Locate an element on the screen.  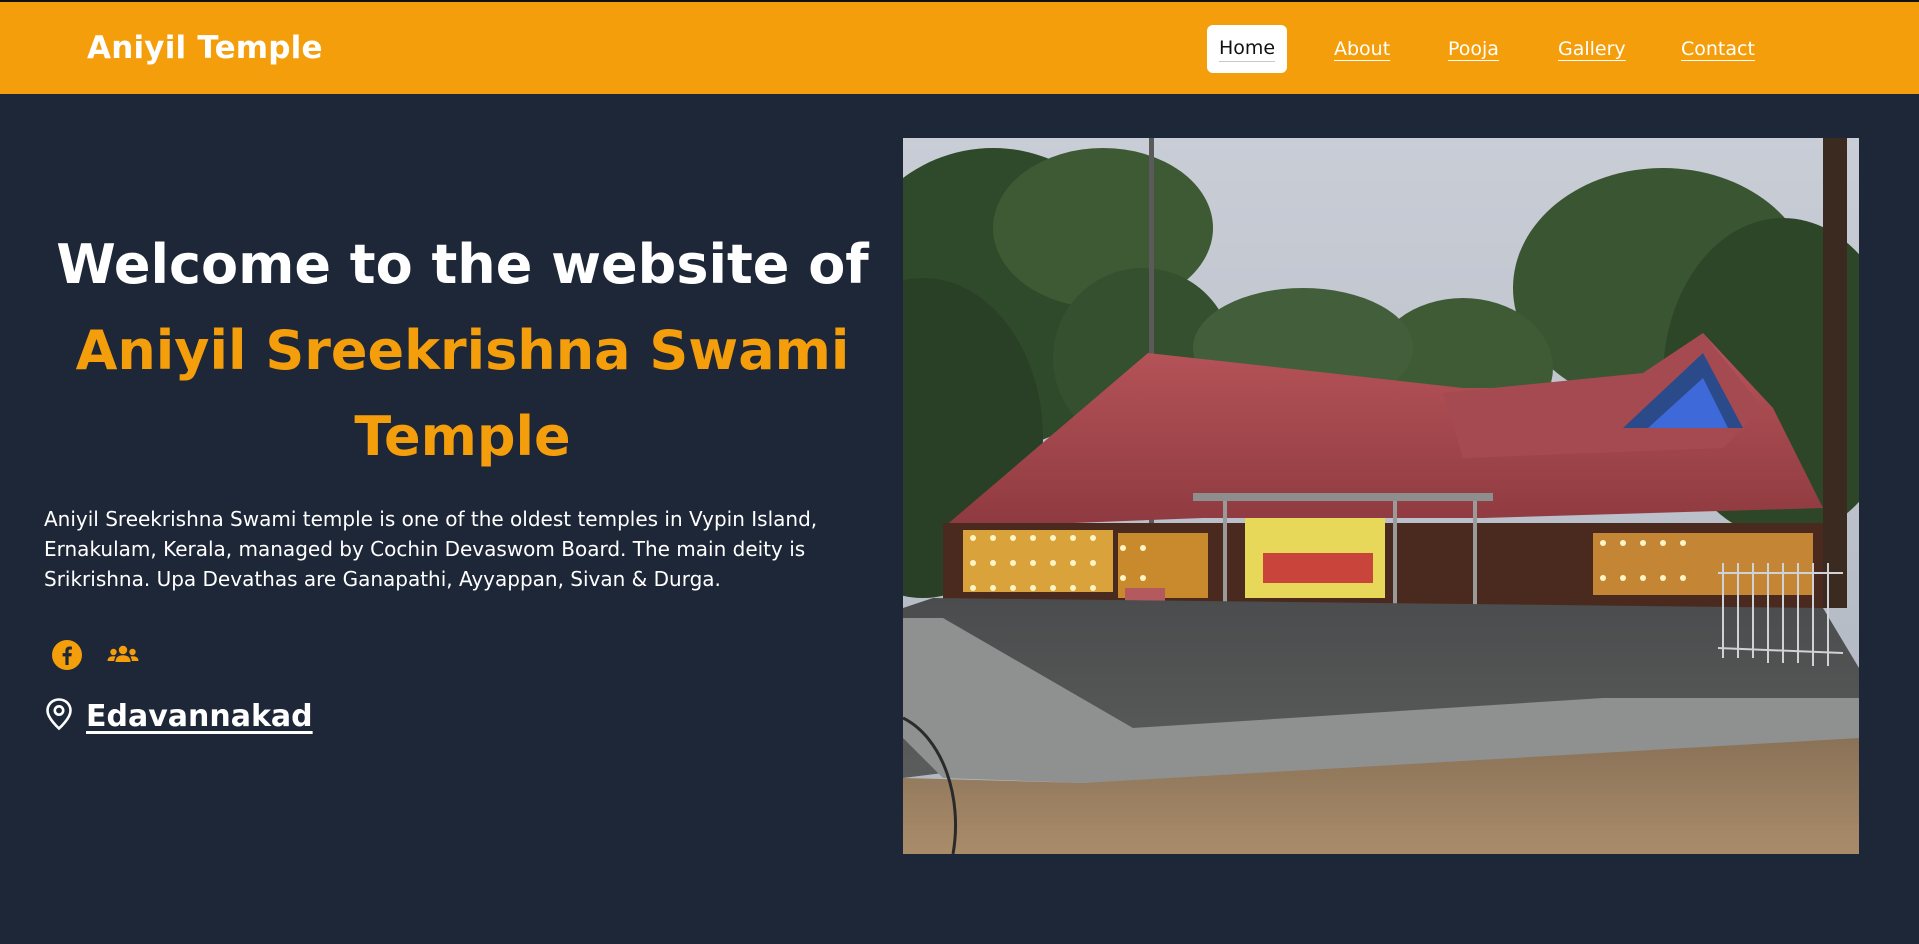
nav-gallery-link: Gallery is located at coordinates (1592, 49).